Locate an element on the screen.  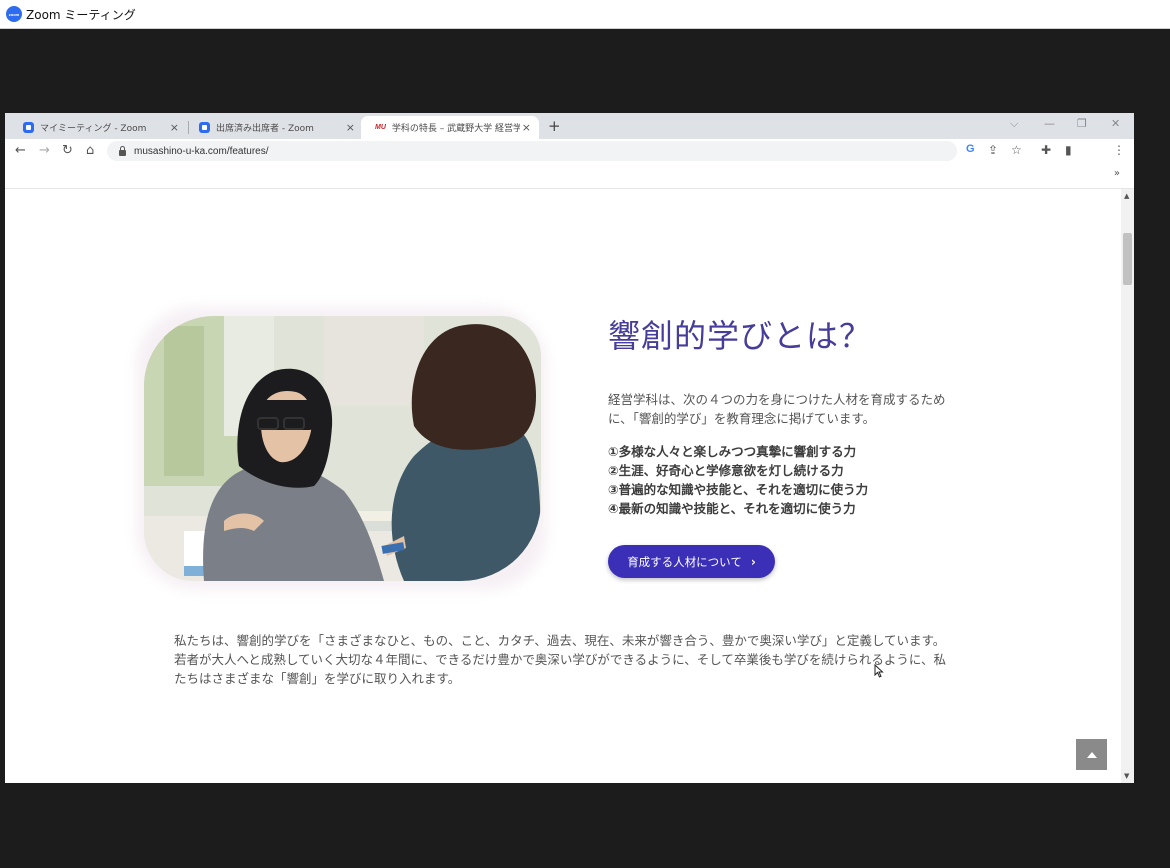
extensions-icon: ✚ is located at coordinates (1046, 150).